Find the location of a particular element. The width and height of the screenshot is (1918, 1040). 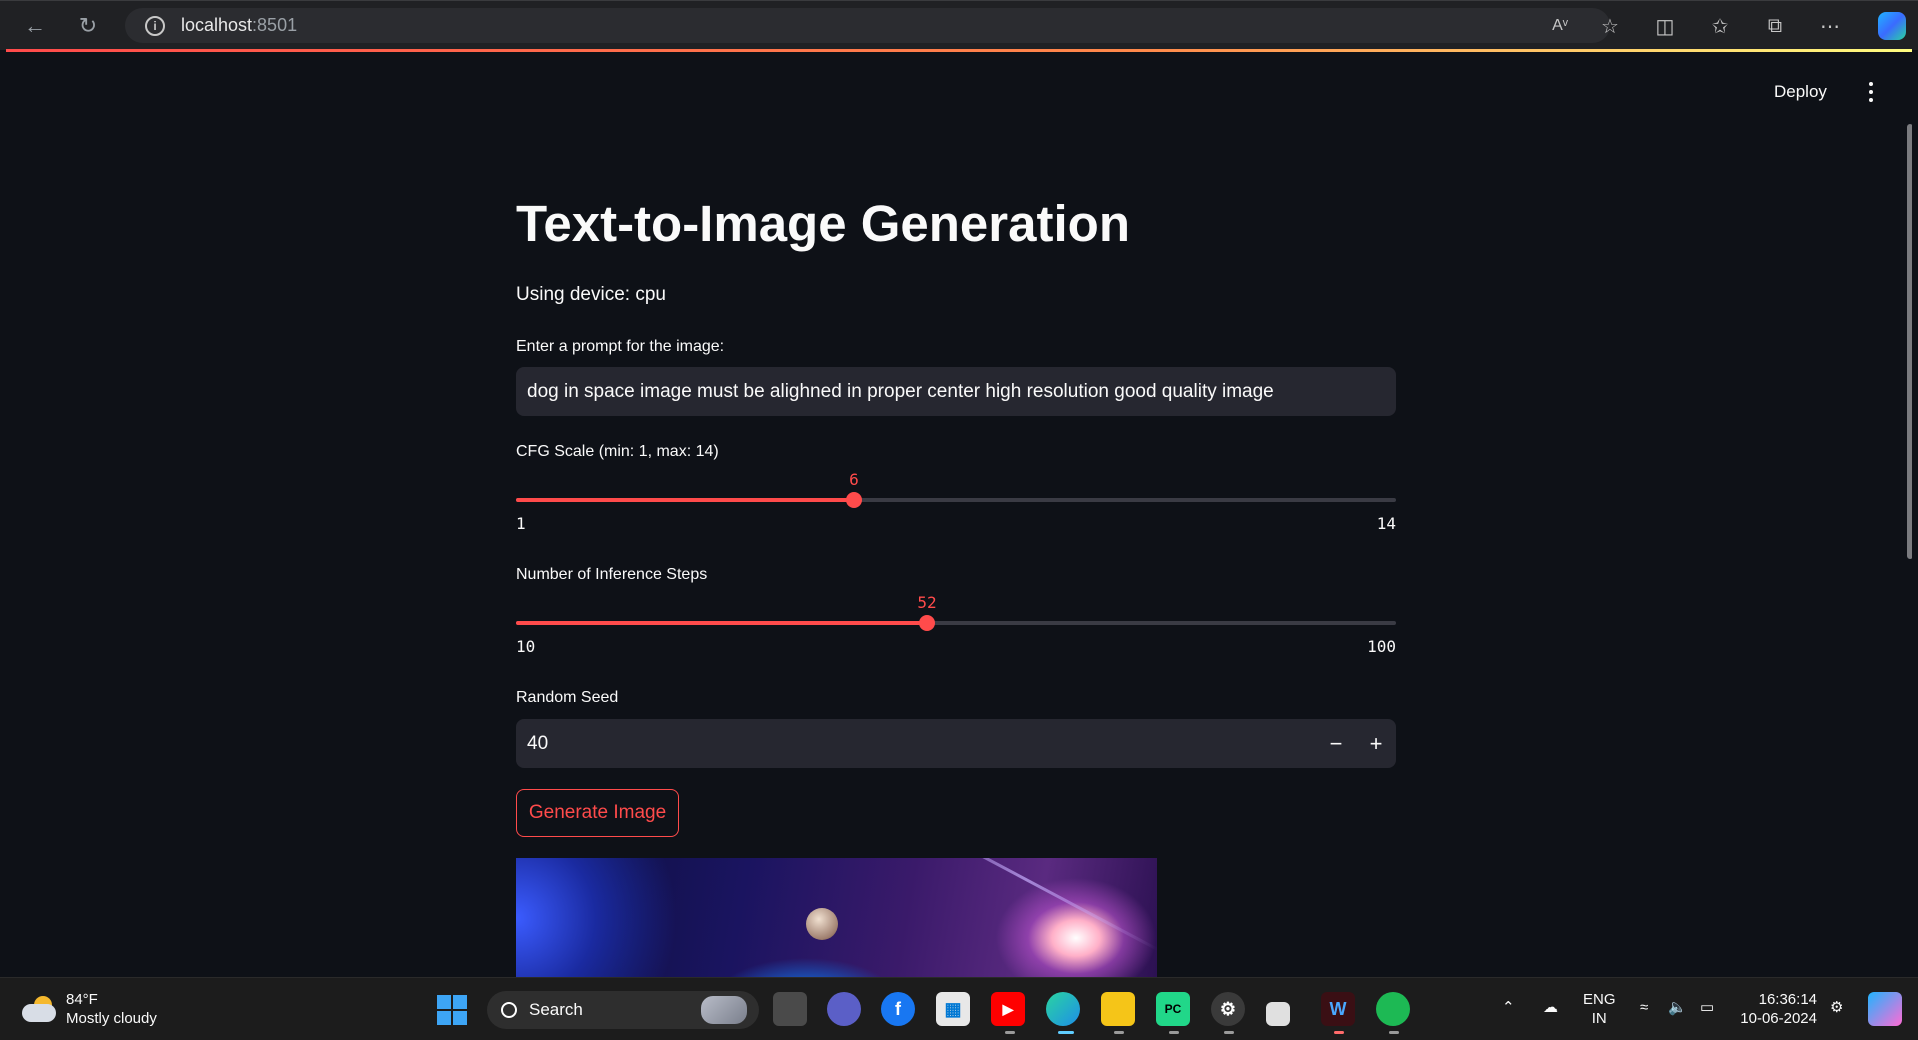

language-indicator: ENG IN is located at coordinates (1599, 1009).